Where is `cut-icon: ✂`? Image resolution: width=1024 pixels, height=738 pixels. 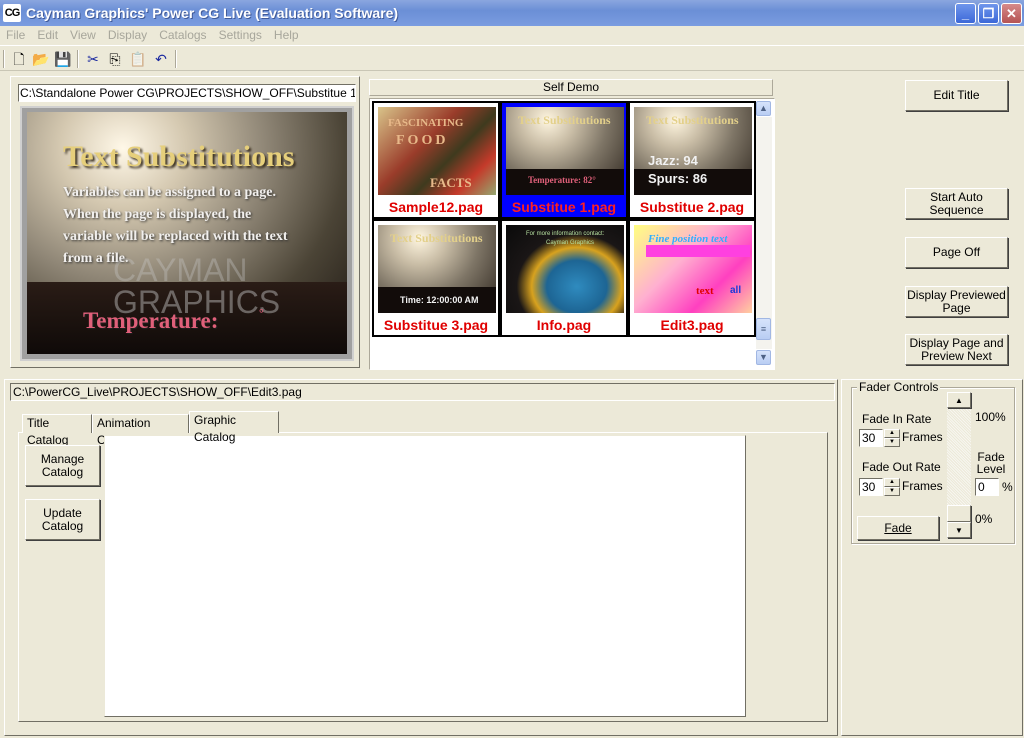
cut-icon: ✂ is located at coordinates (93, 59).